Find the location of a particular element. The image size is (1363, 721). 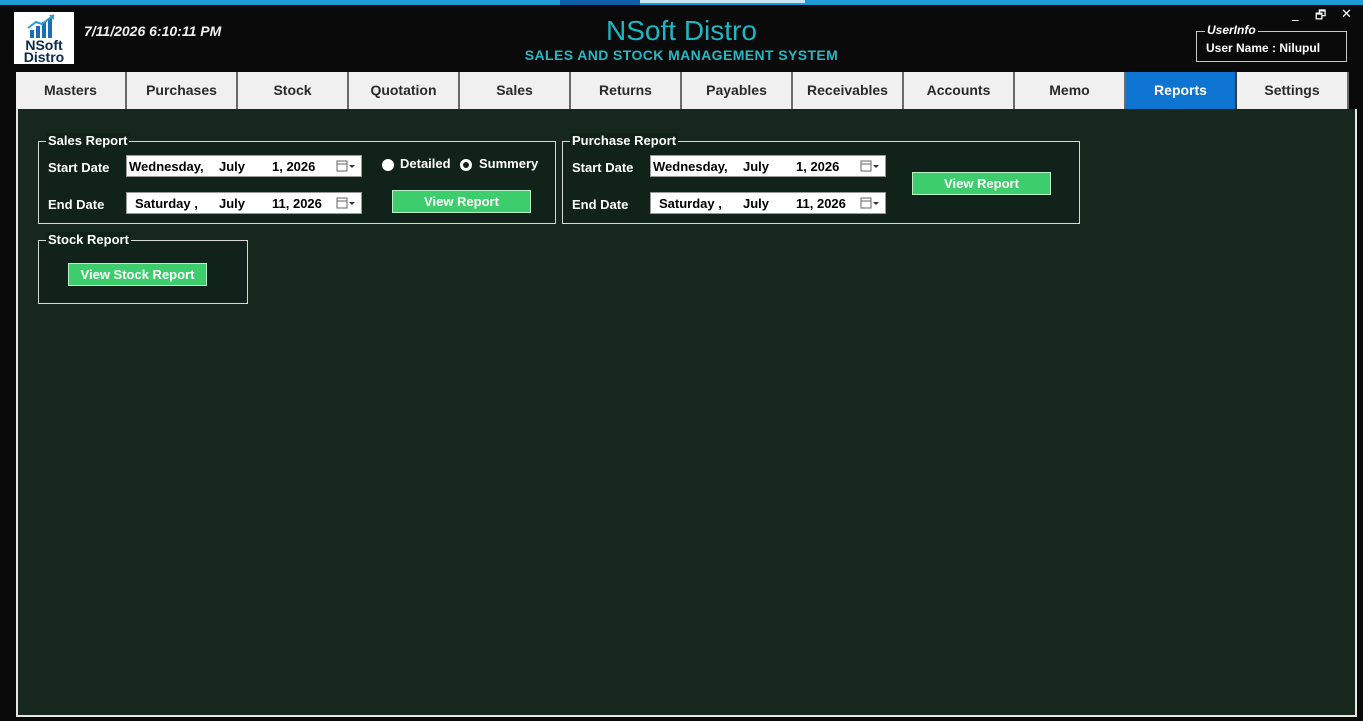

stock-report-group: Stock Report View Stock Report is located at coordinates (143, 268).